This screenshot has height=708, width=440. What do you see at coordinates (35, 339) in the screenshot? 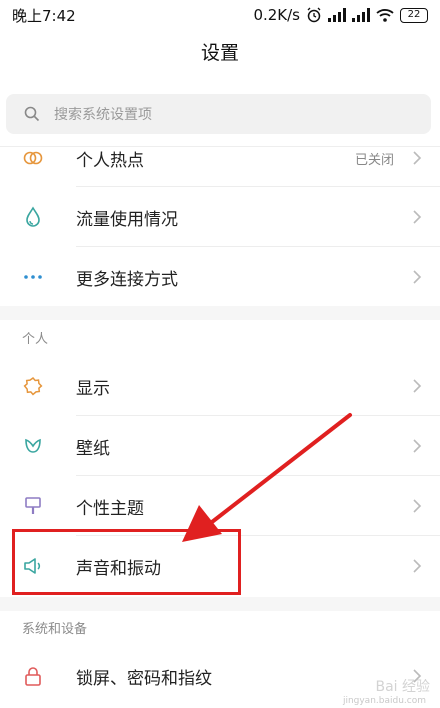
I see `section-title-personal: 个人` at bounding box center [35, 339].